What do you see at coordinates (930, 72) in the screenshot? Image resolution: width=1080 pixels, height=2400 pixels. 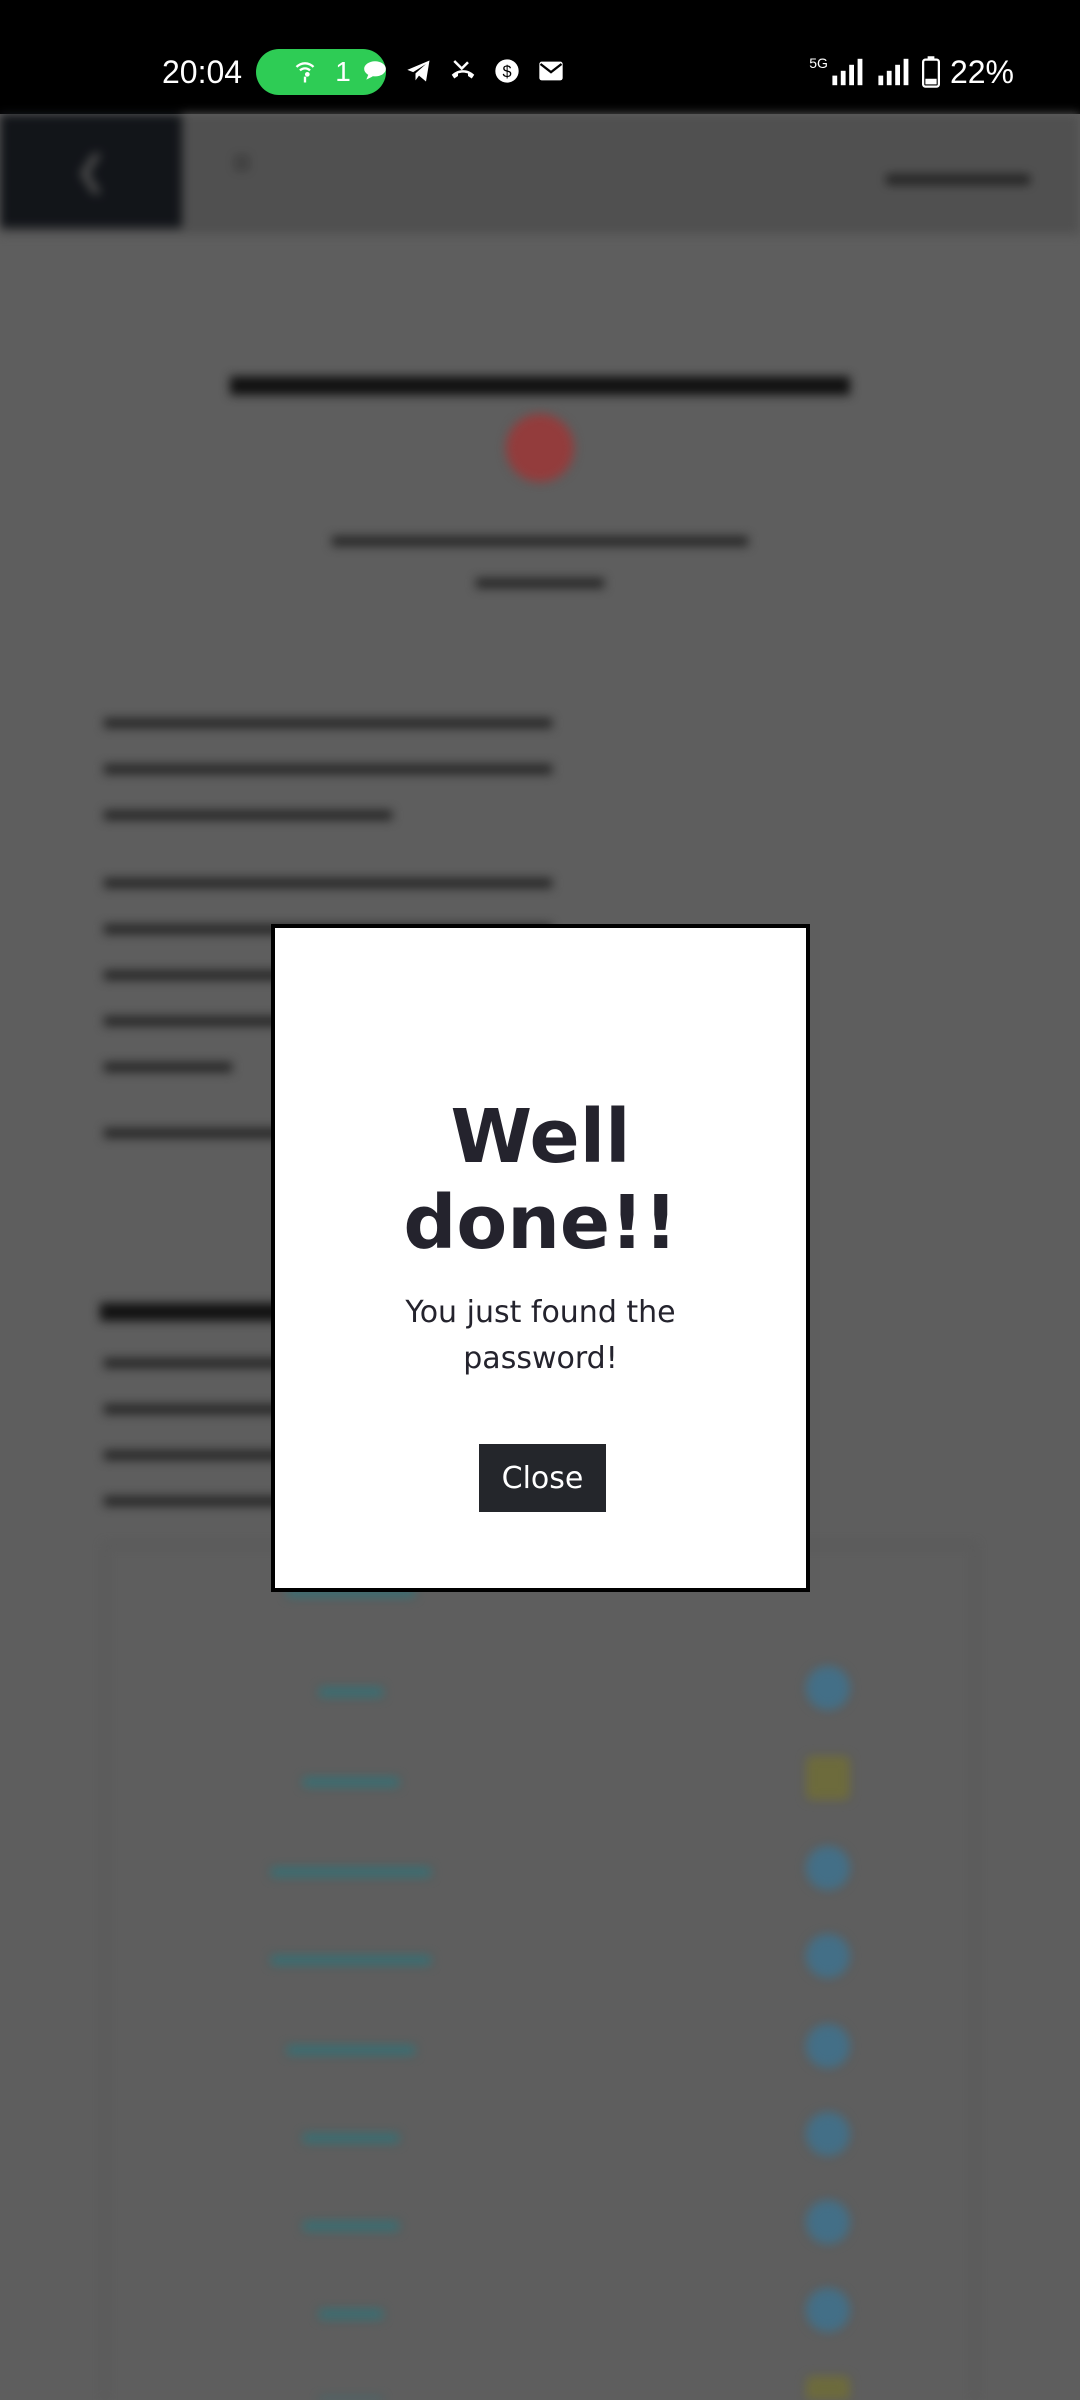 I see `battery-icon` at bounding box center [930, 72].